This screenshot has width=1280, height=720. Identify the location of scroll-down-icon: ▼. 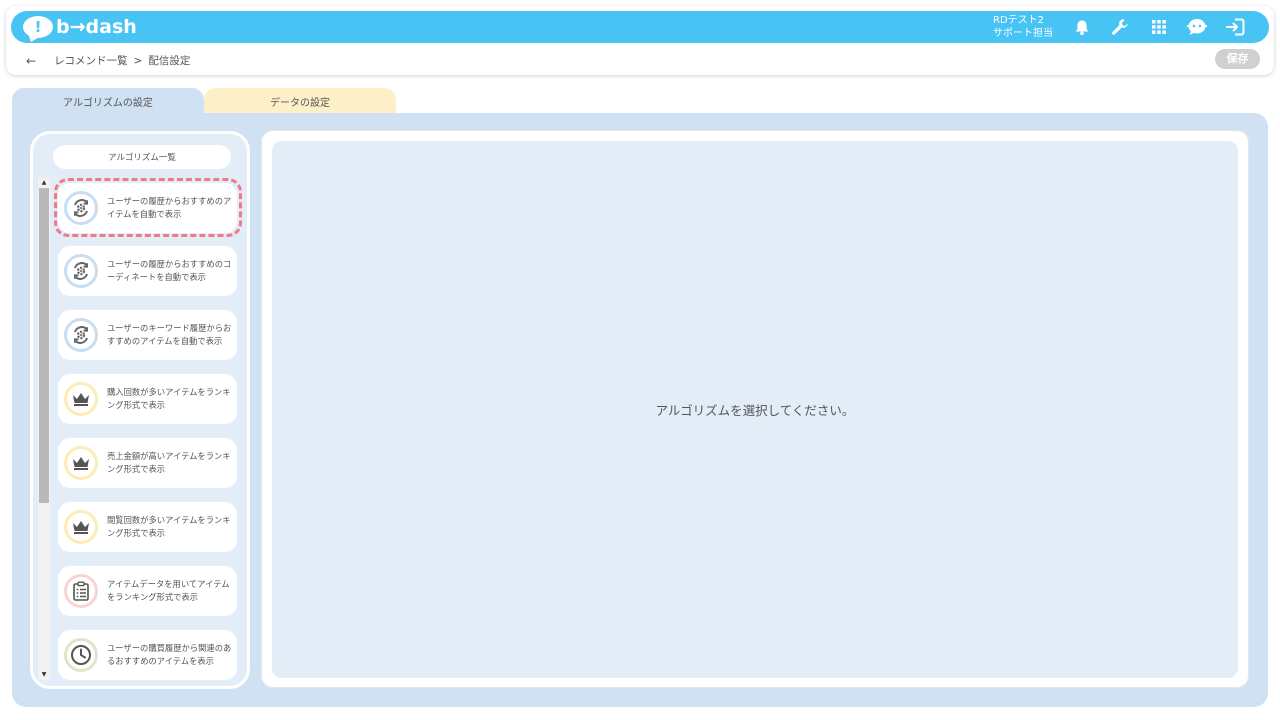
(44, 675).